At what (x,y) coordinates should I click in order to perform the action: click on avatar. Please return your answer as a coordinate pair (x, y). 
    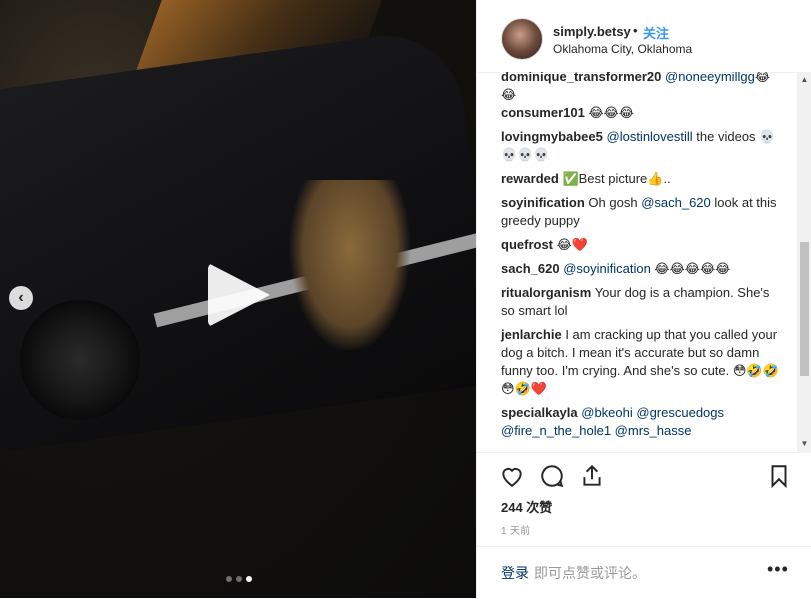
    Looking at the image, I should click on (522, 39).